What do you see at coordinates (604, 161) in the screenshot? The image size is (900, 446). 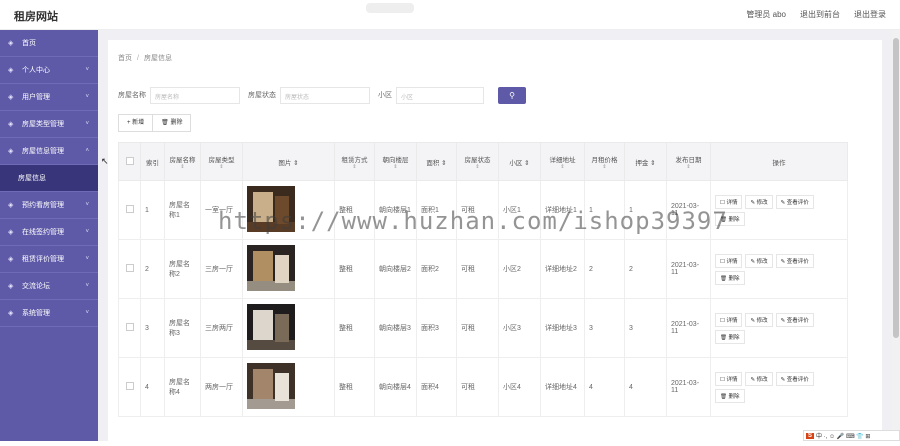 I see `col-rent: 月租价格 ⇕` at bounding box center [604, 161].